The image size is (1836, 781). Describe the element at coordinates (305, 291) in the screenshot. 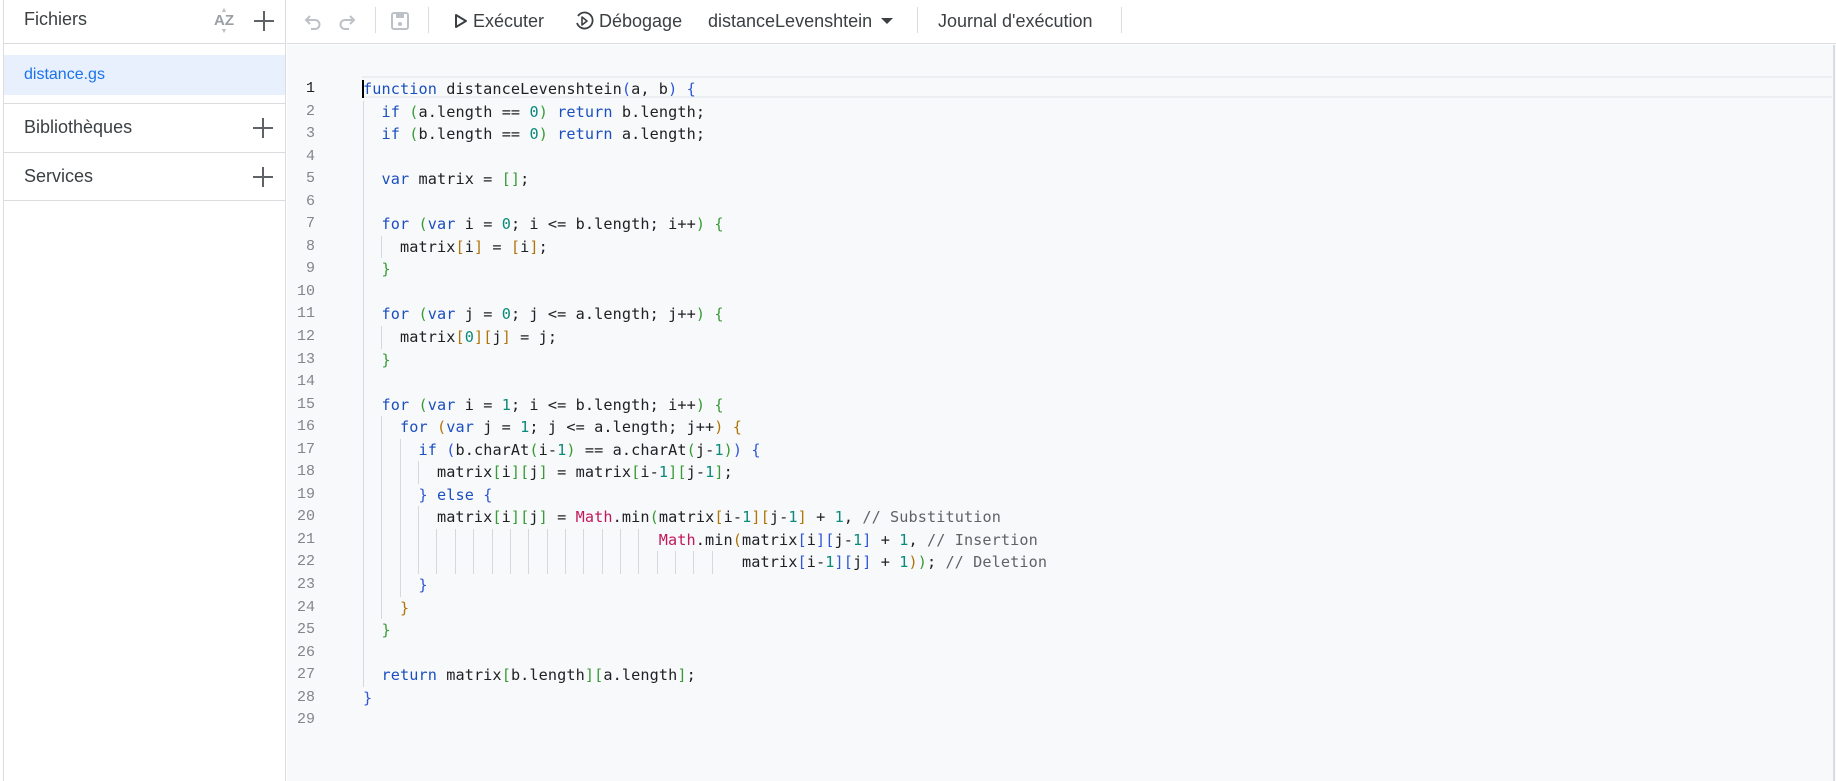

I see `line-number: 10` at that location.